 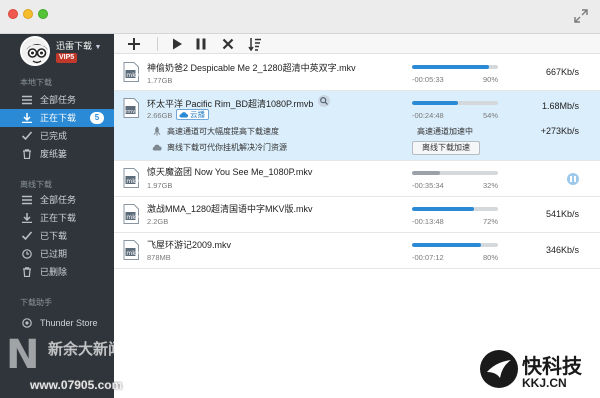 What do you see at coordinates (54, 236) in the screenshot?
I see `sidebar-item-label: 已下载` at bounding box center [54, 236].